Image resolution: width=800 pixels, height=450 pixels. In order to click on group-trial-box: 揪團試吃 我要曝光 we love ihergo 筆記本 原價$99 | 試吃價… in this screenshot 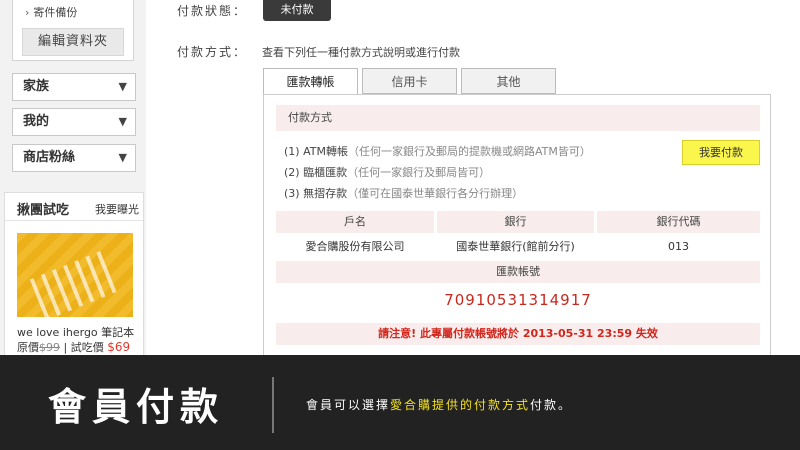, I will do `click(74, 276)`.